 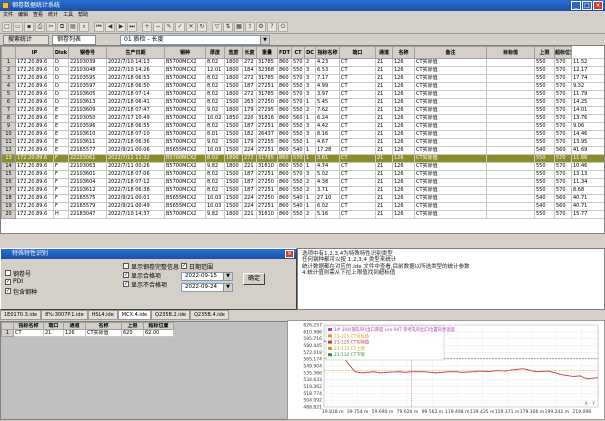 What do you see at coordinates (8, 15) in the screenshot?
I see `menu-file: 文件` at bounding box center [8, 15].